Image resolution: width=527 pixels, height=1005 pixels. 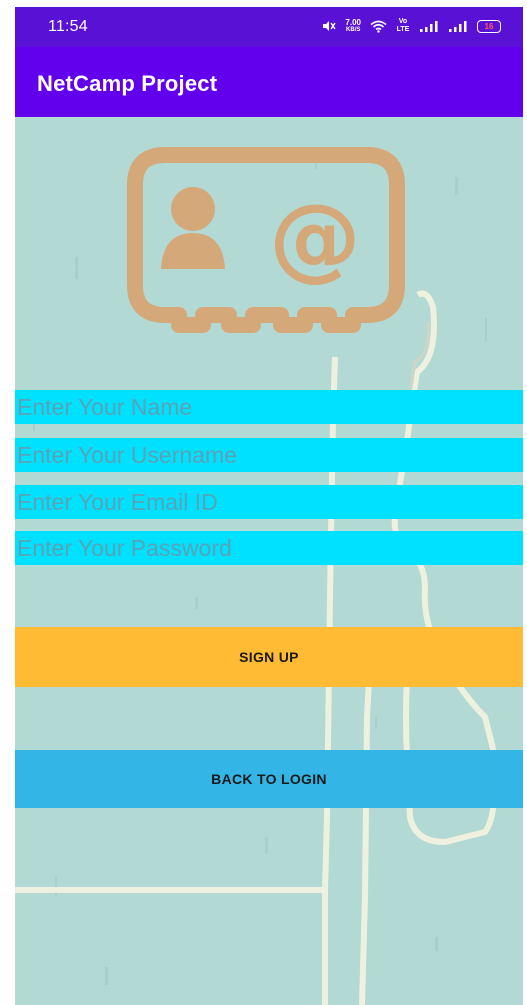 I want to click on net-speed-unit: KB/S, so click(x=353, y=29).